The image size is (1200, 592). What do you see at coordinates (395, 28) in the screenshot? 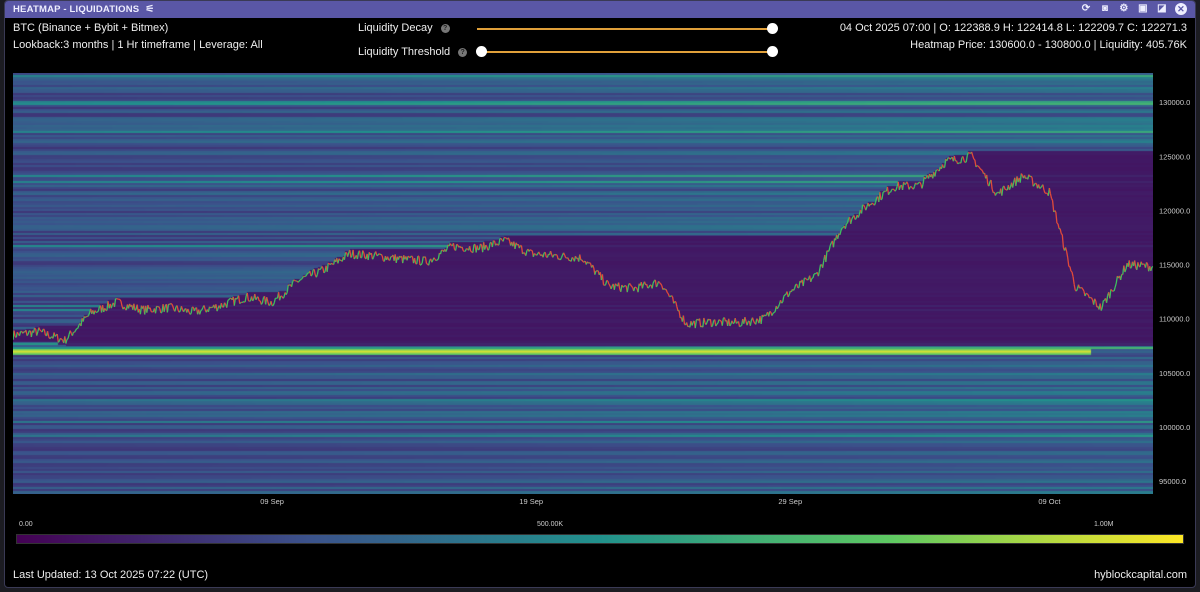
I see `label-text: Liquidity Decay` at bounding box center [395, 28].